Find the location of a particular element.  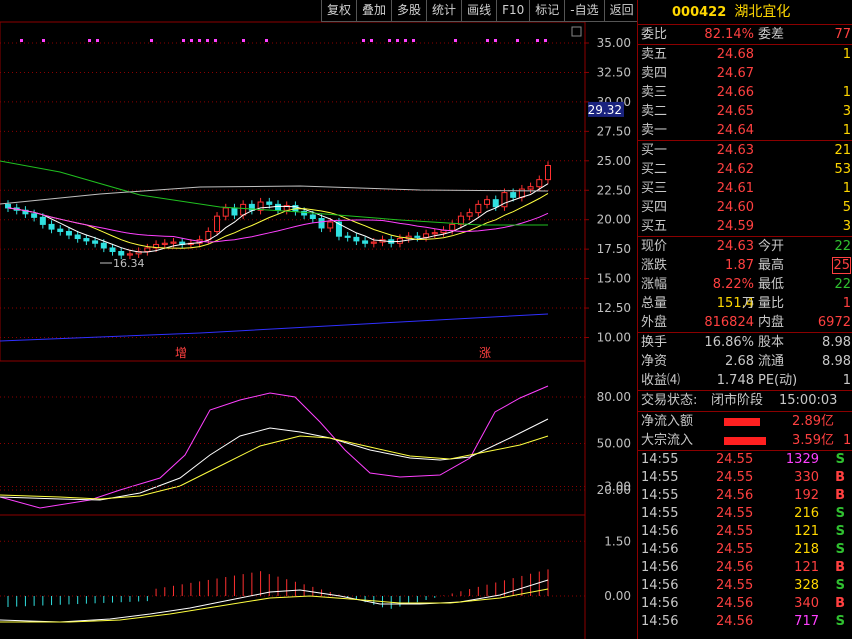

level-volume: 1 is located at coordinates (846, 54).